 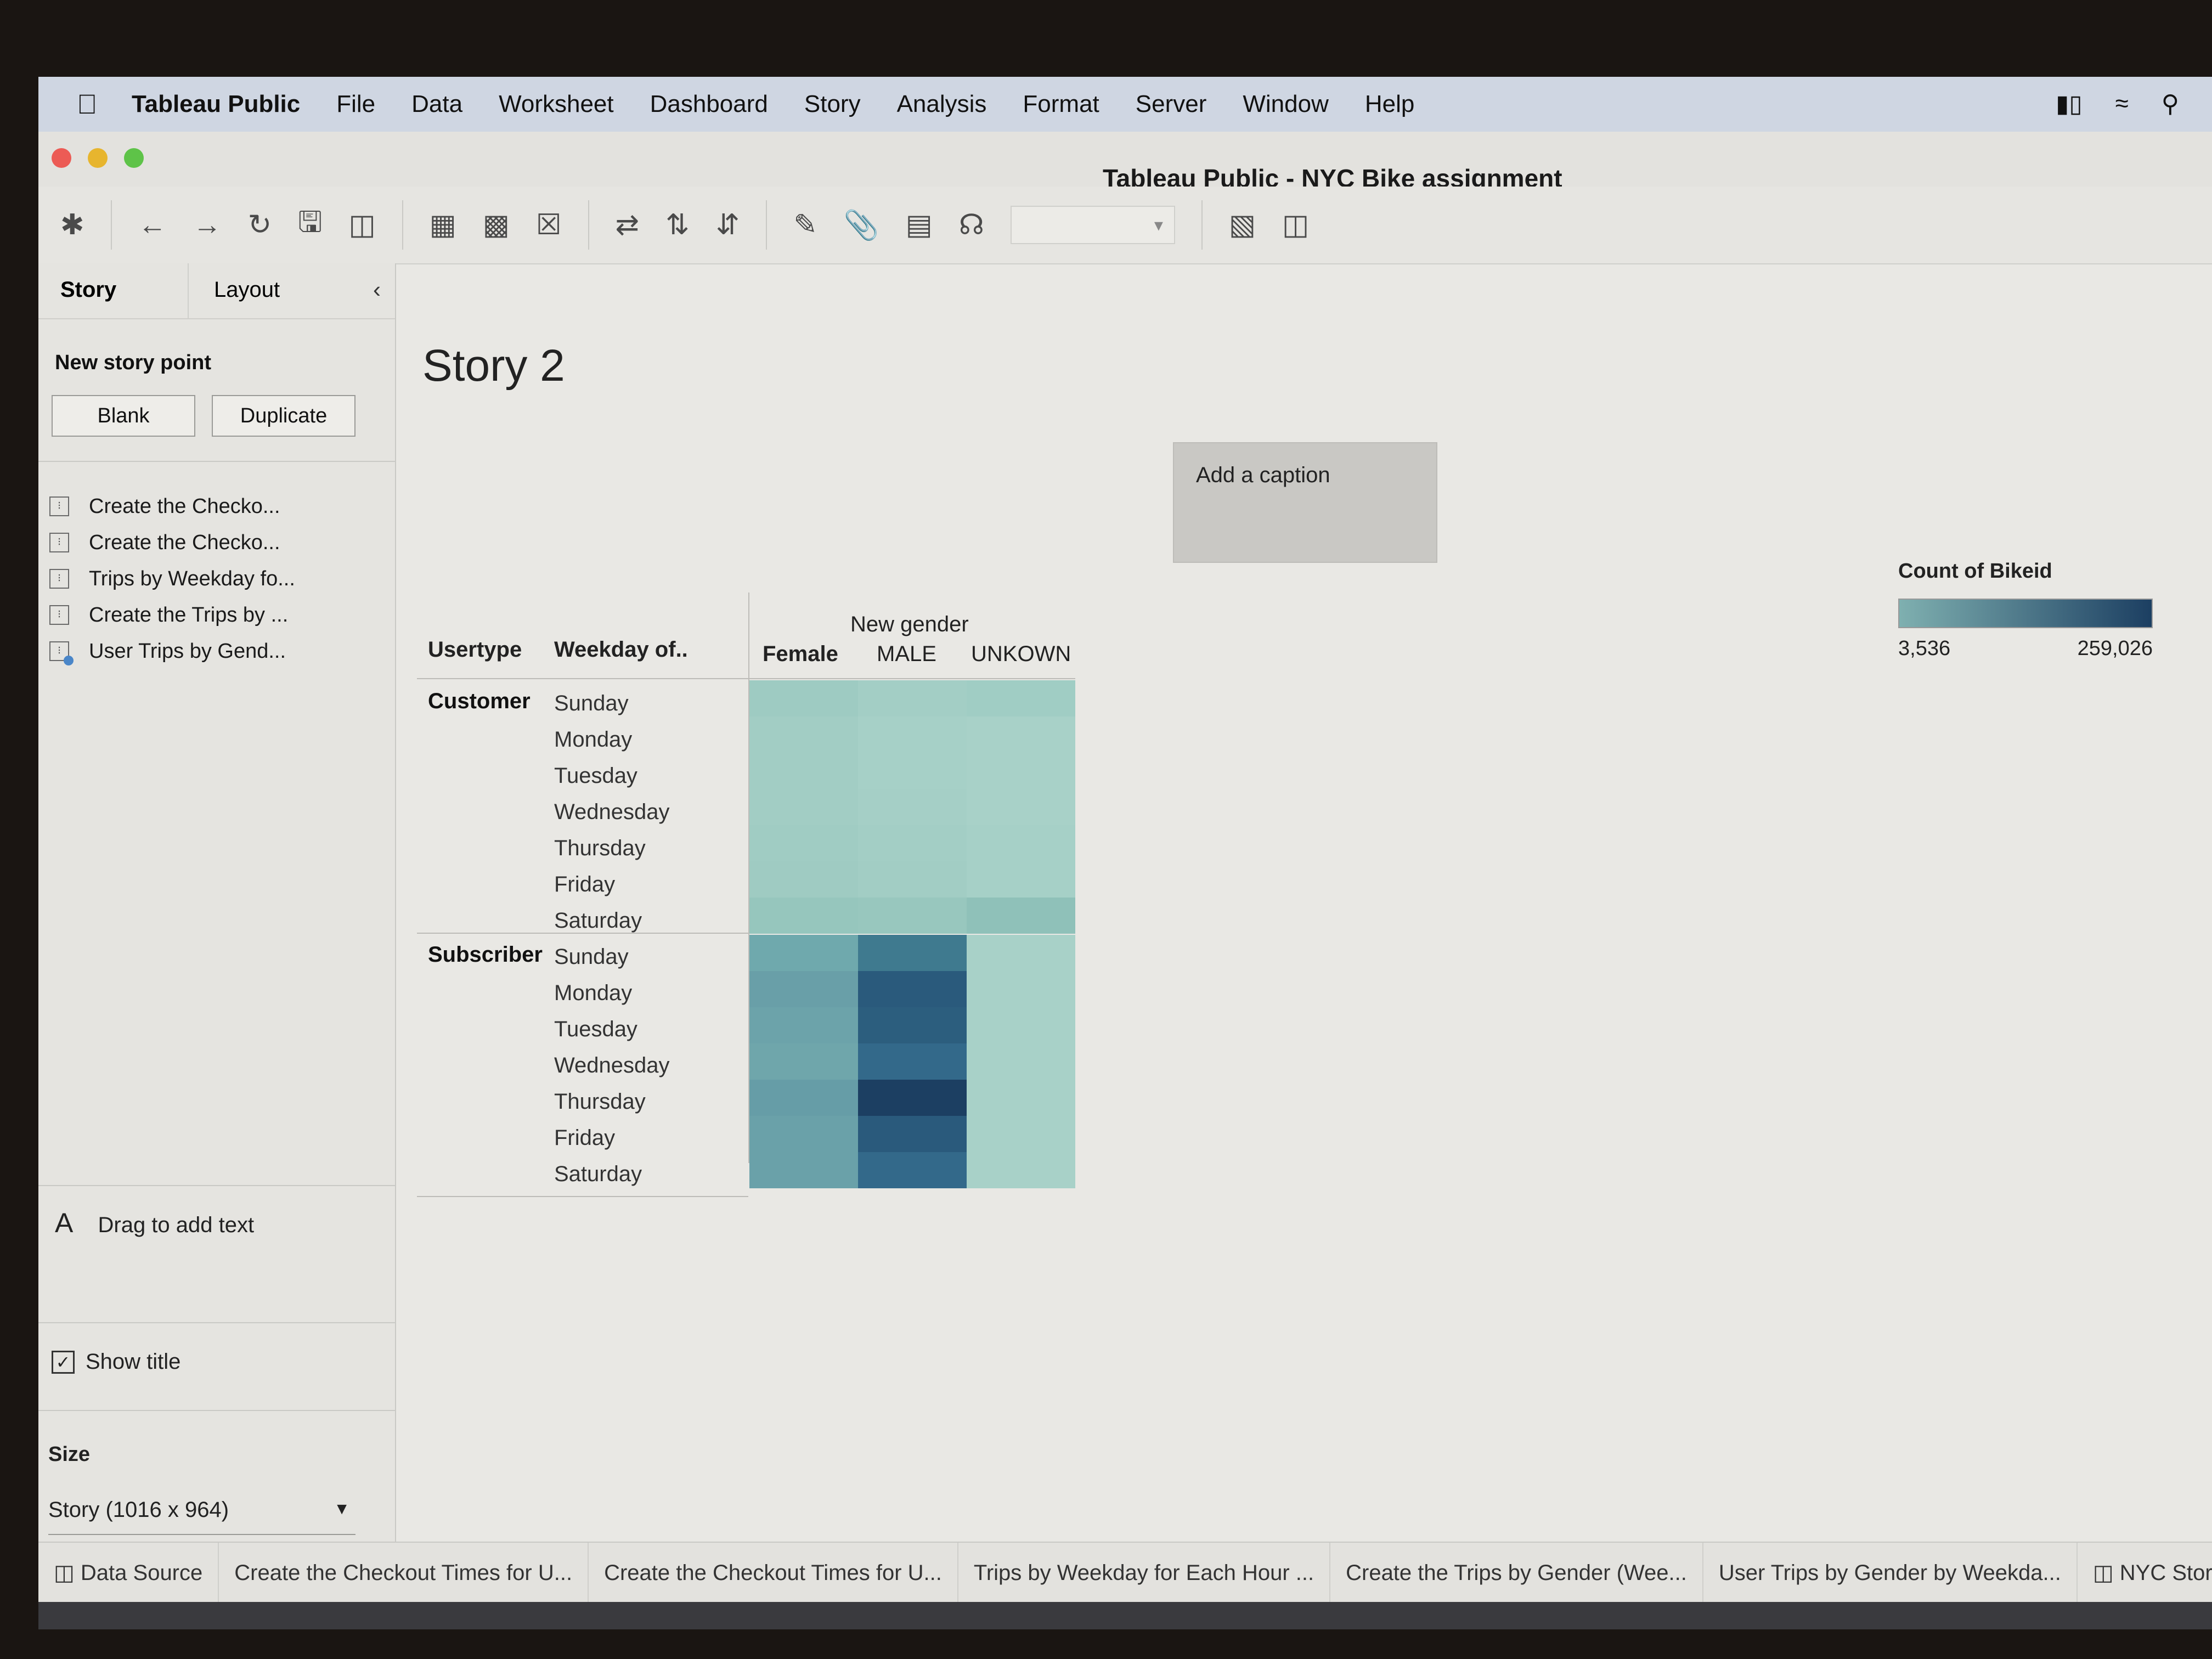 What do you see at coordinates (88, 290) in the screenshot?
I see `tab-story: Story` at bounding box center [88, 290].